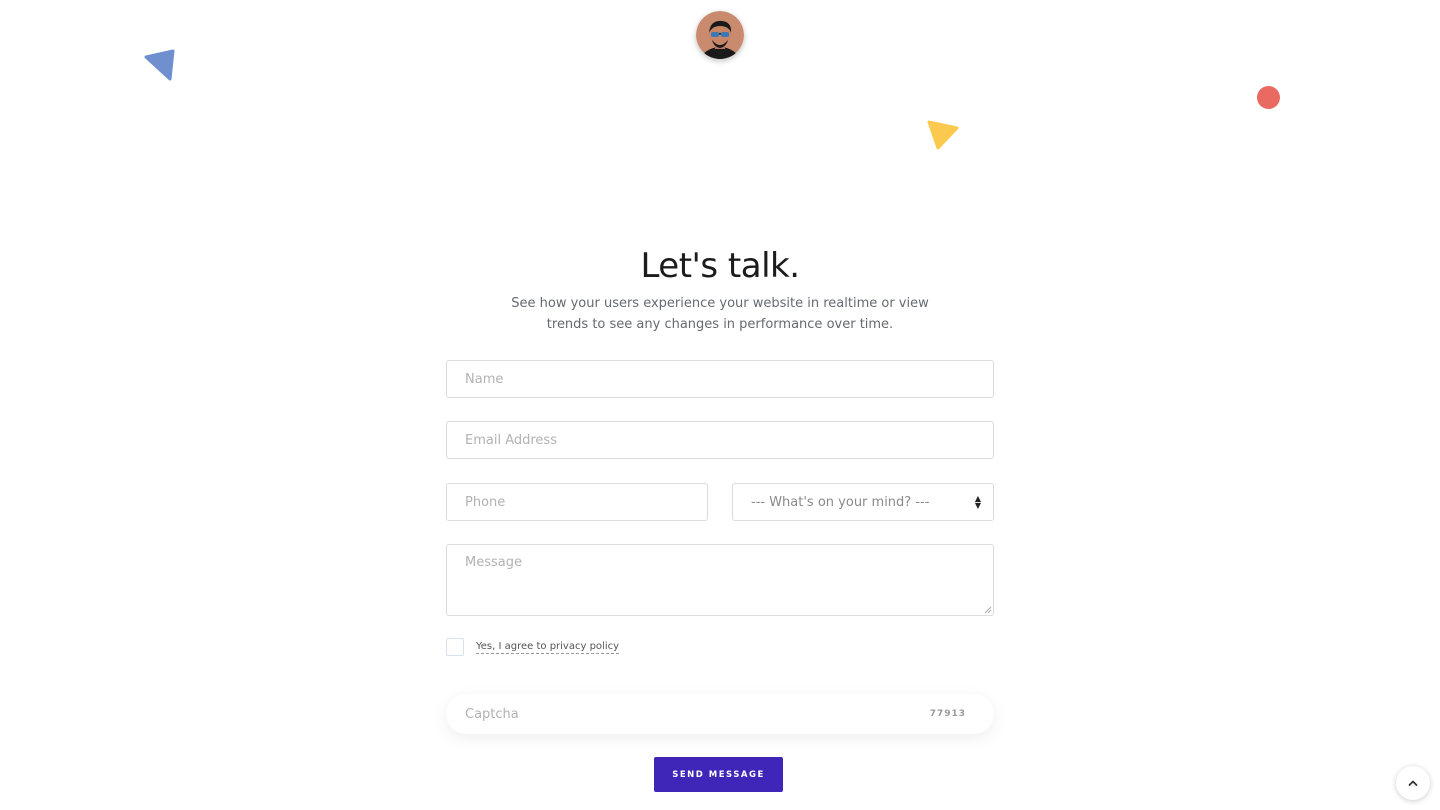 This screenshot has height=810, width=1440. What do you see at coordinates (577, 502) in the screenshot?
I see `phone-input` at bounding box center [577, 502].